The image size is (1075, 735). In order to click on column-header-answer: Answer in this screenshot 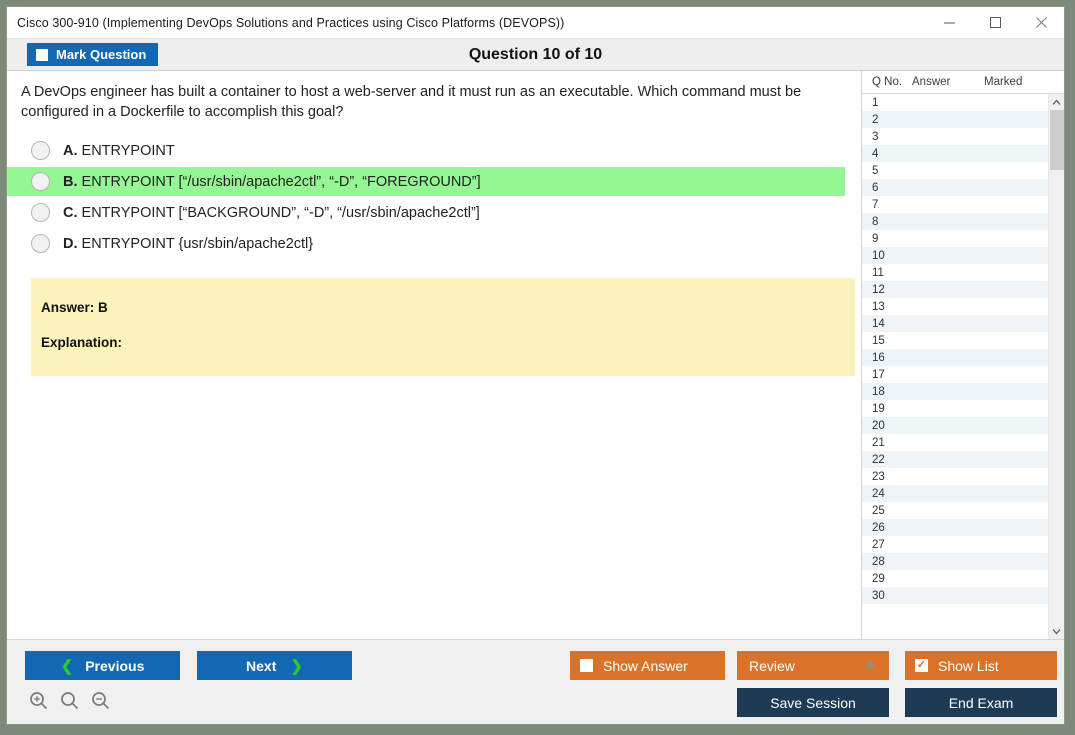, I will do `click(931, 82)`.